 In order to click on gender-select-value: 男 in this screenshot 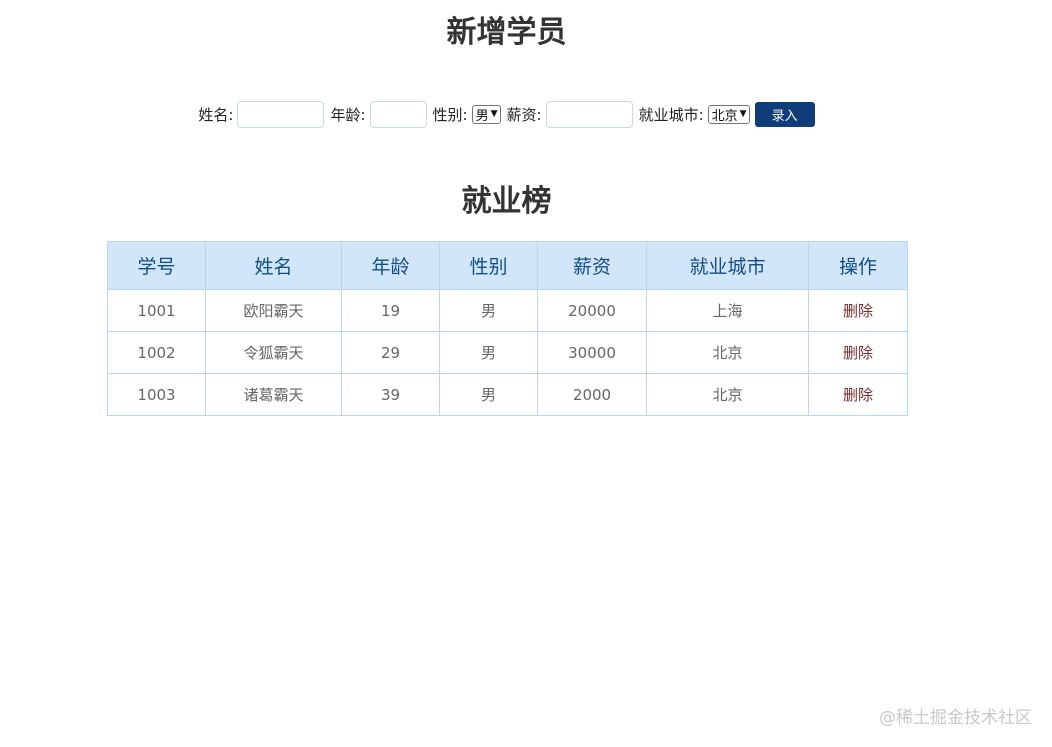, I will do `click(482, 116)`.